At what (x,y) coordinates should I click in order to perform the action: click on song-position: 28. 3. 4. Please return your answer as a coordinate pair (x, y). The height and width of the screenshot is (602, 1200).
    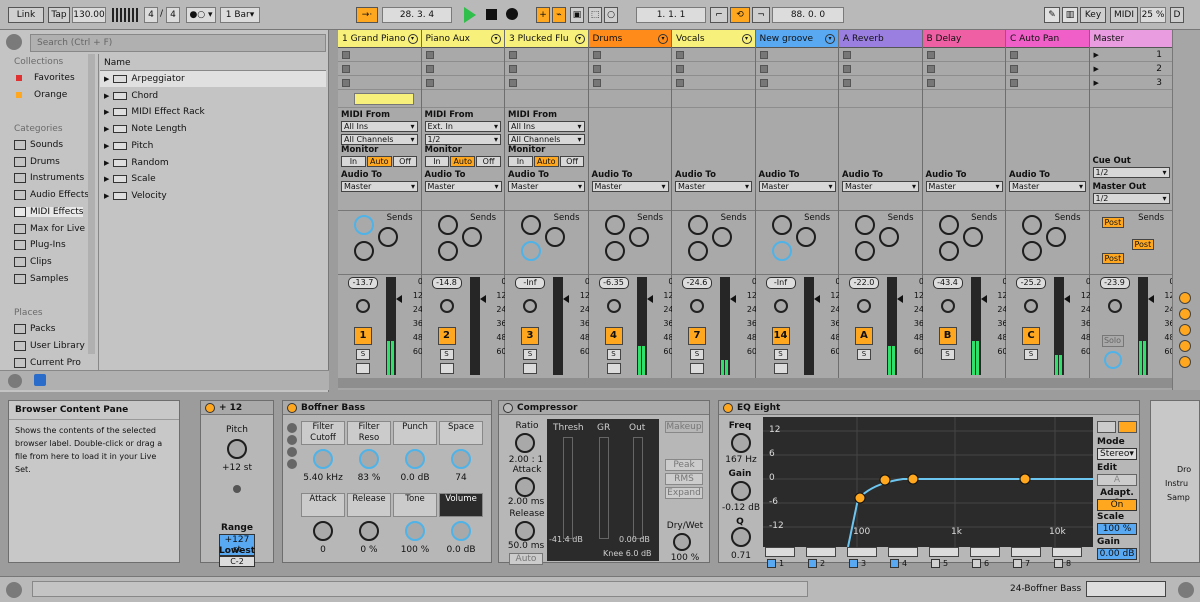
    Looking at the image, I should click on (417, 15).